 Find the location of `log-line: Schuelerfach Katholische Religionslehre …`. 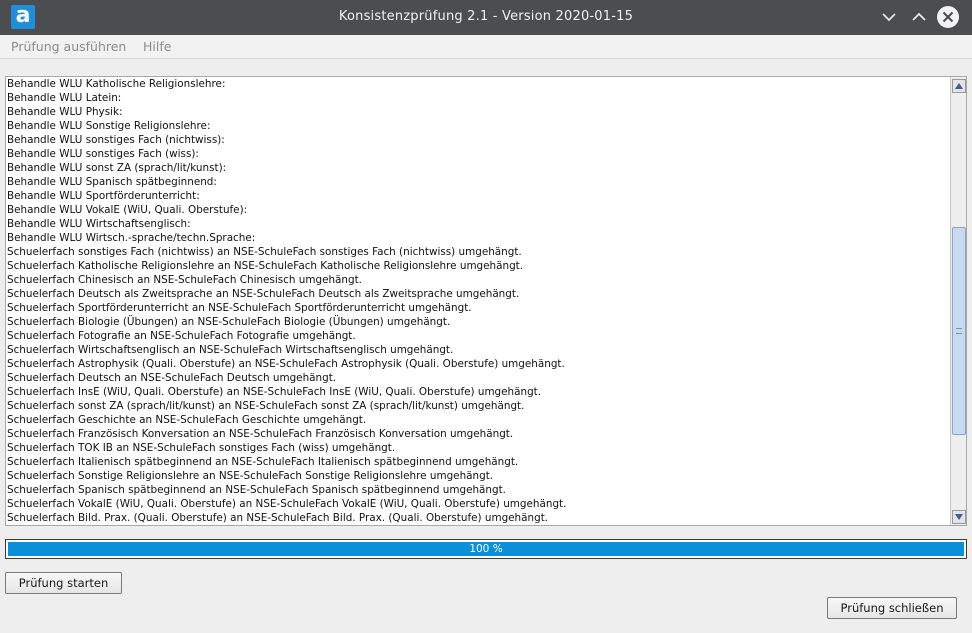

log-line: Schuelerfach Katholische Religionslehre … is located at coordinates (265, 266).